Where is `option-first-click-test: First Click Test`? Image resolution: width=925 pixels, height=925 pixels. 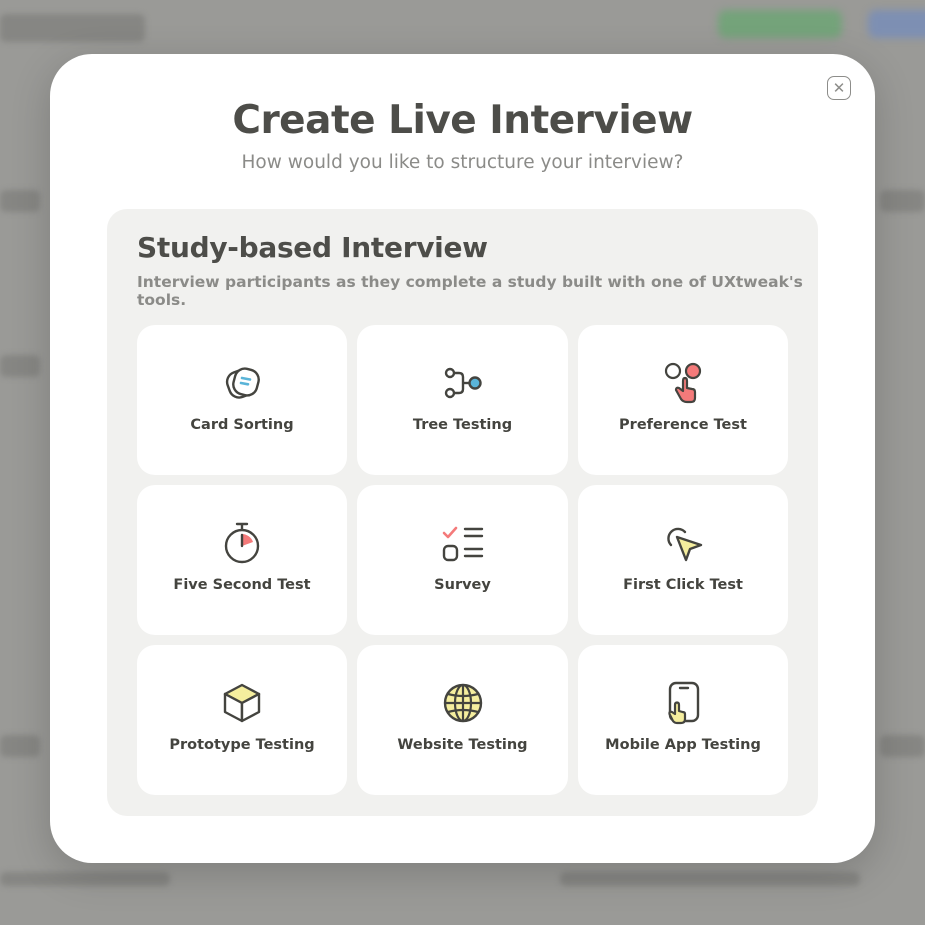
option-first-click-test: First Click Test is located at coordinates (683, 560).